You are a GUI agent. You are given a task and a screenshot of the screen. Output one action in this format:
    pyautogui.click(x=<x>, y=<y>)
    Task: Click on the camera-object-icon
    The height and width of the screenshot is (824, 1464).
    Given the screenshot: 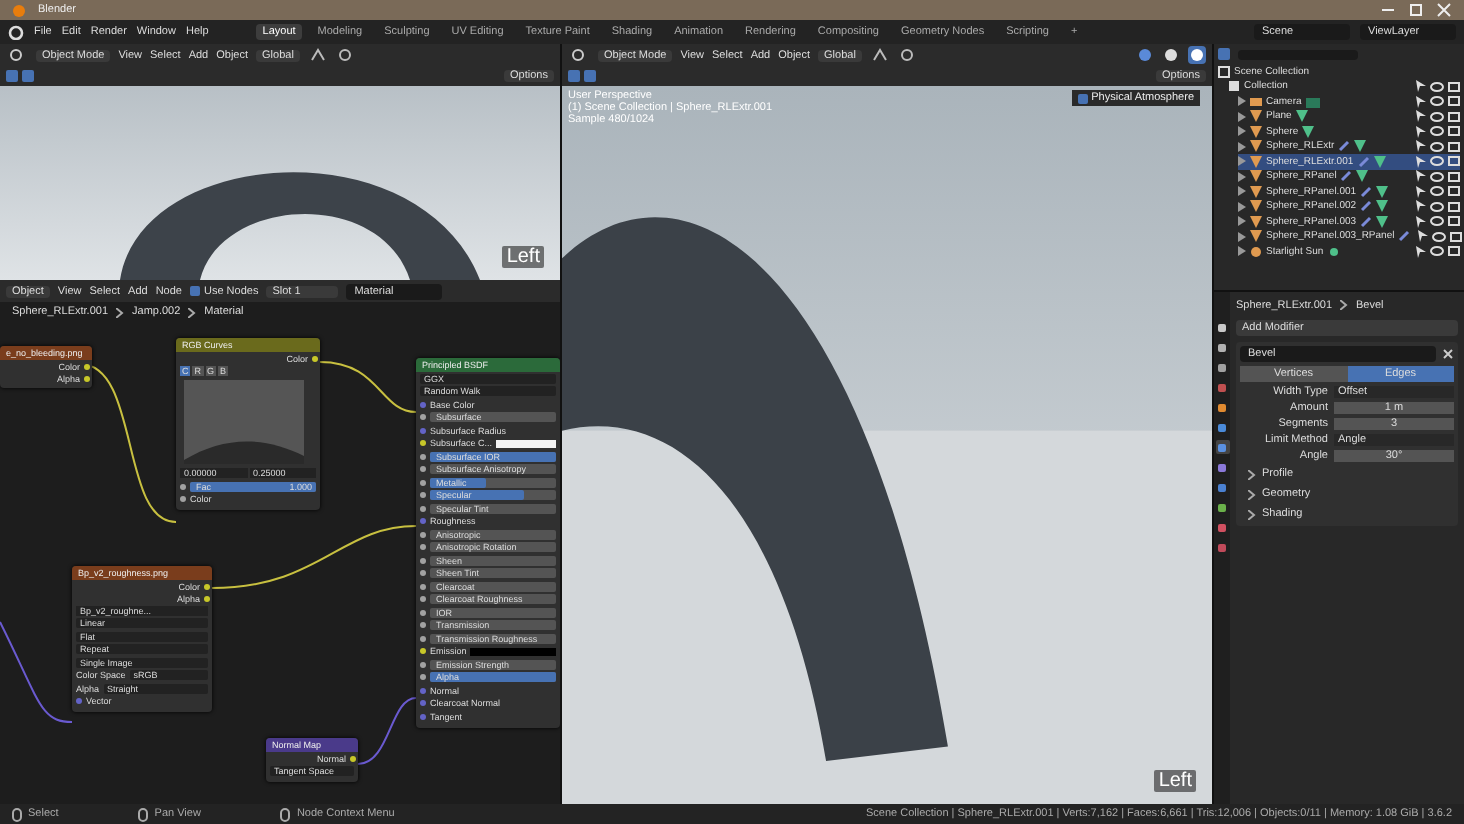 What is the action you would take?
    pyautogui.click(x=1256, y=101)
    